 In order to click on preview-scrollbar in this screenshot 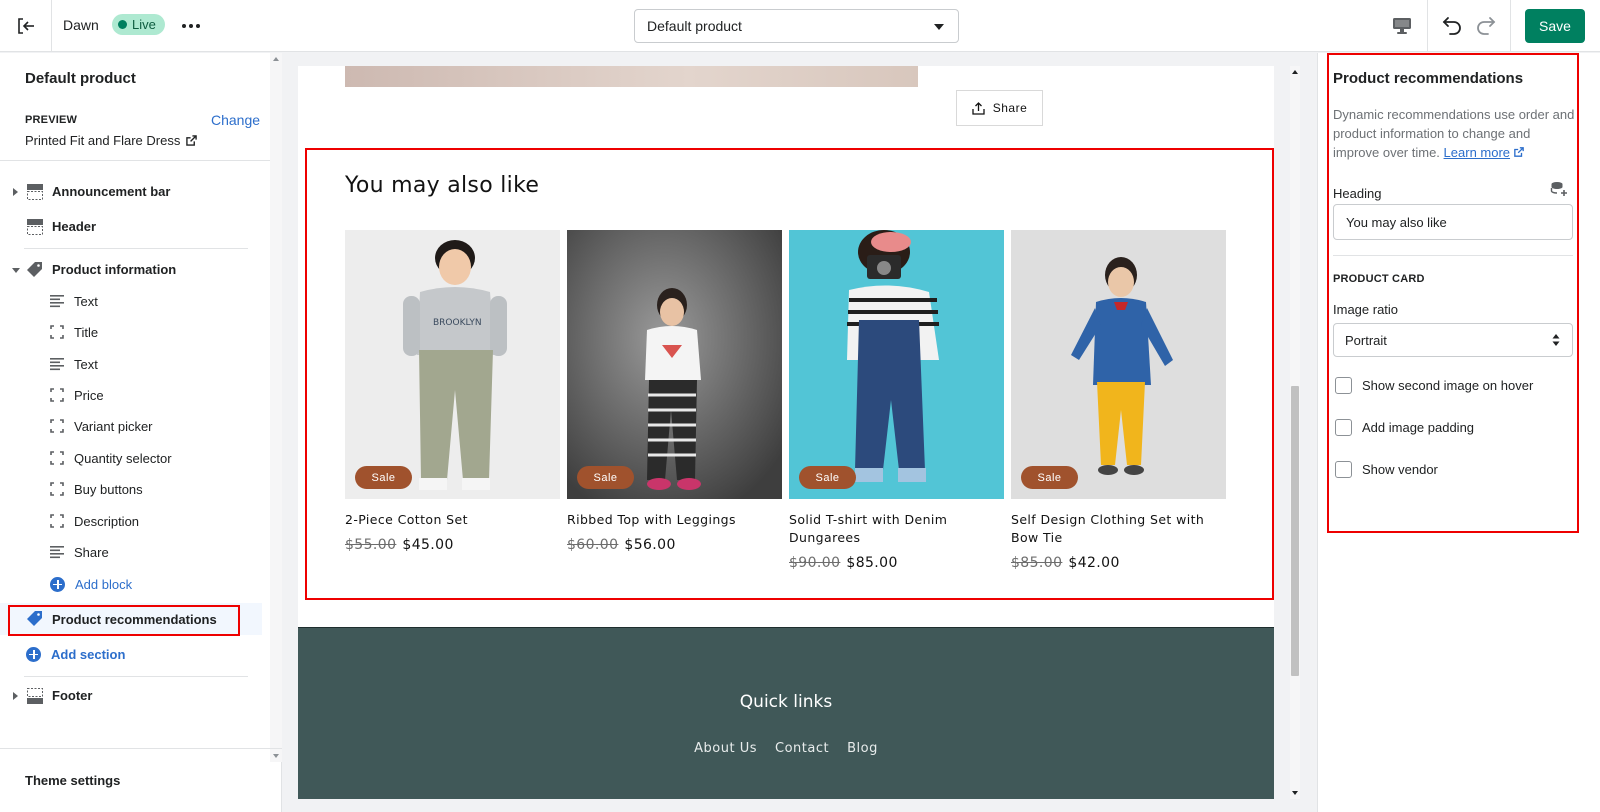, I will do `click(1295, 432)`.